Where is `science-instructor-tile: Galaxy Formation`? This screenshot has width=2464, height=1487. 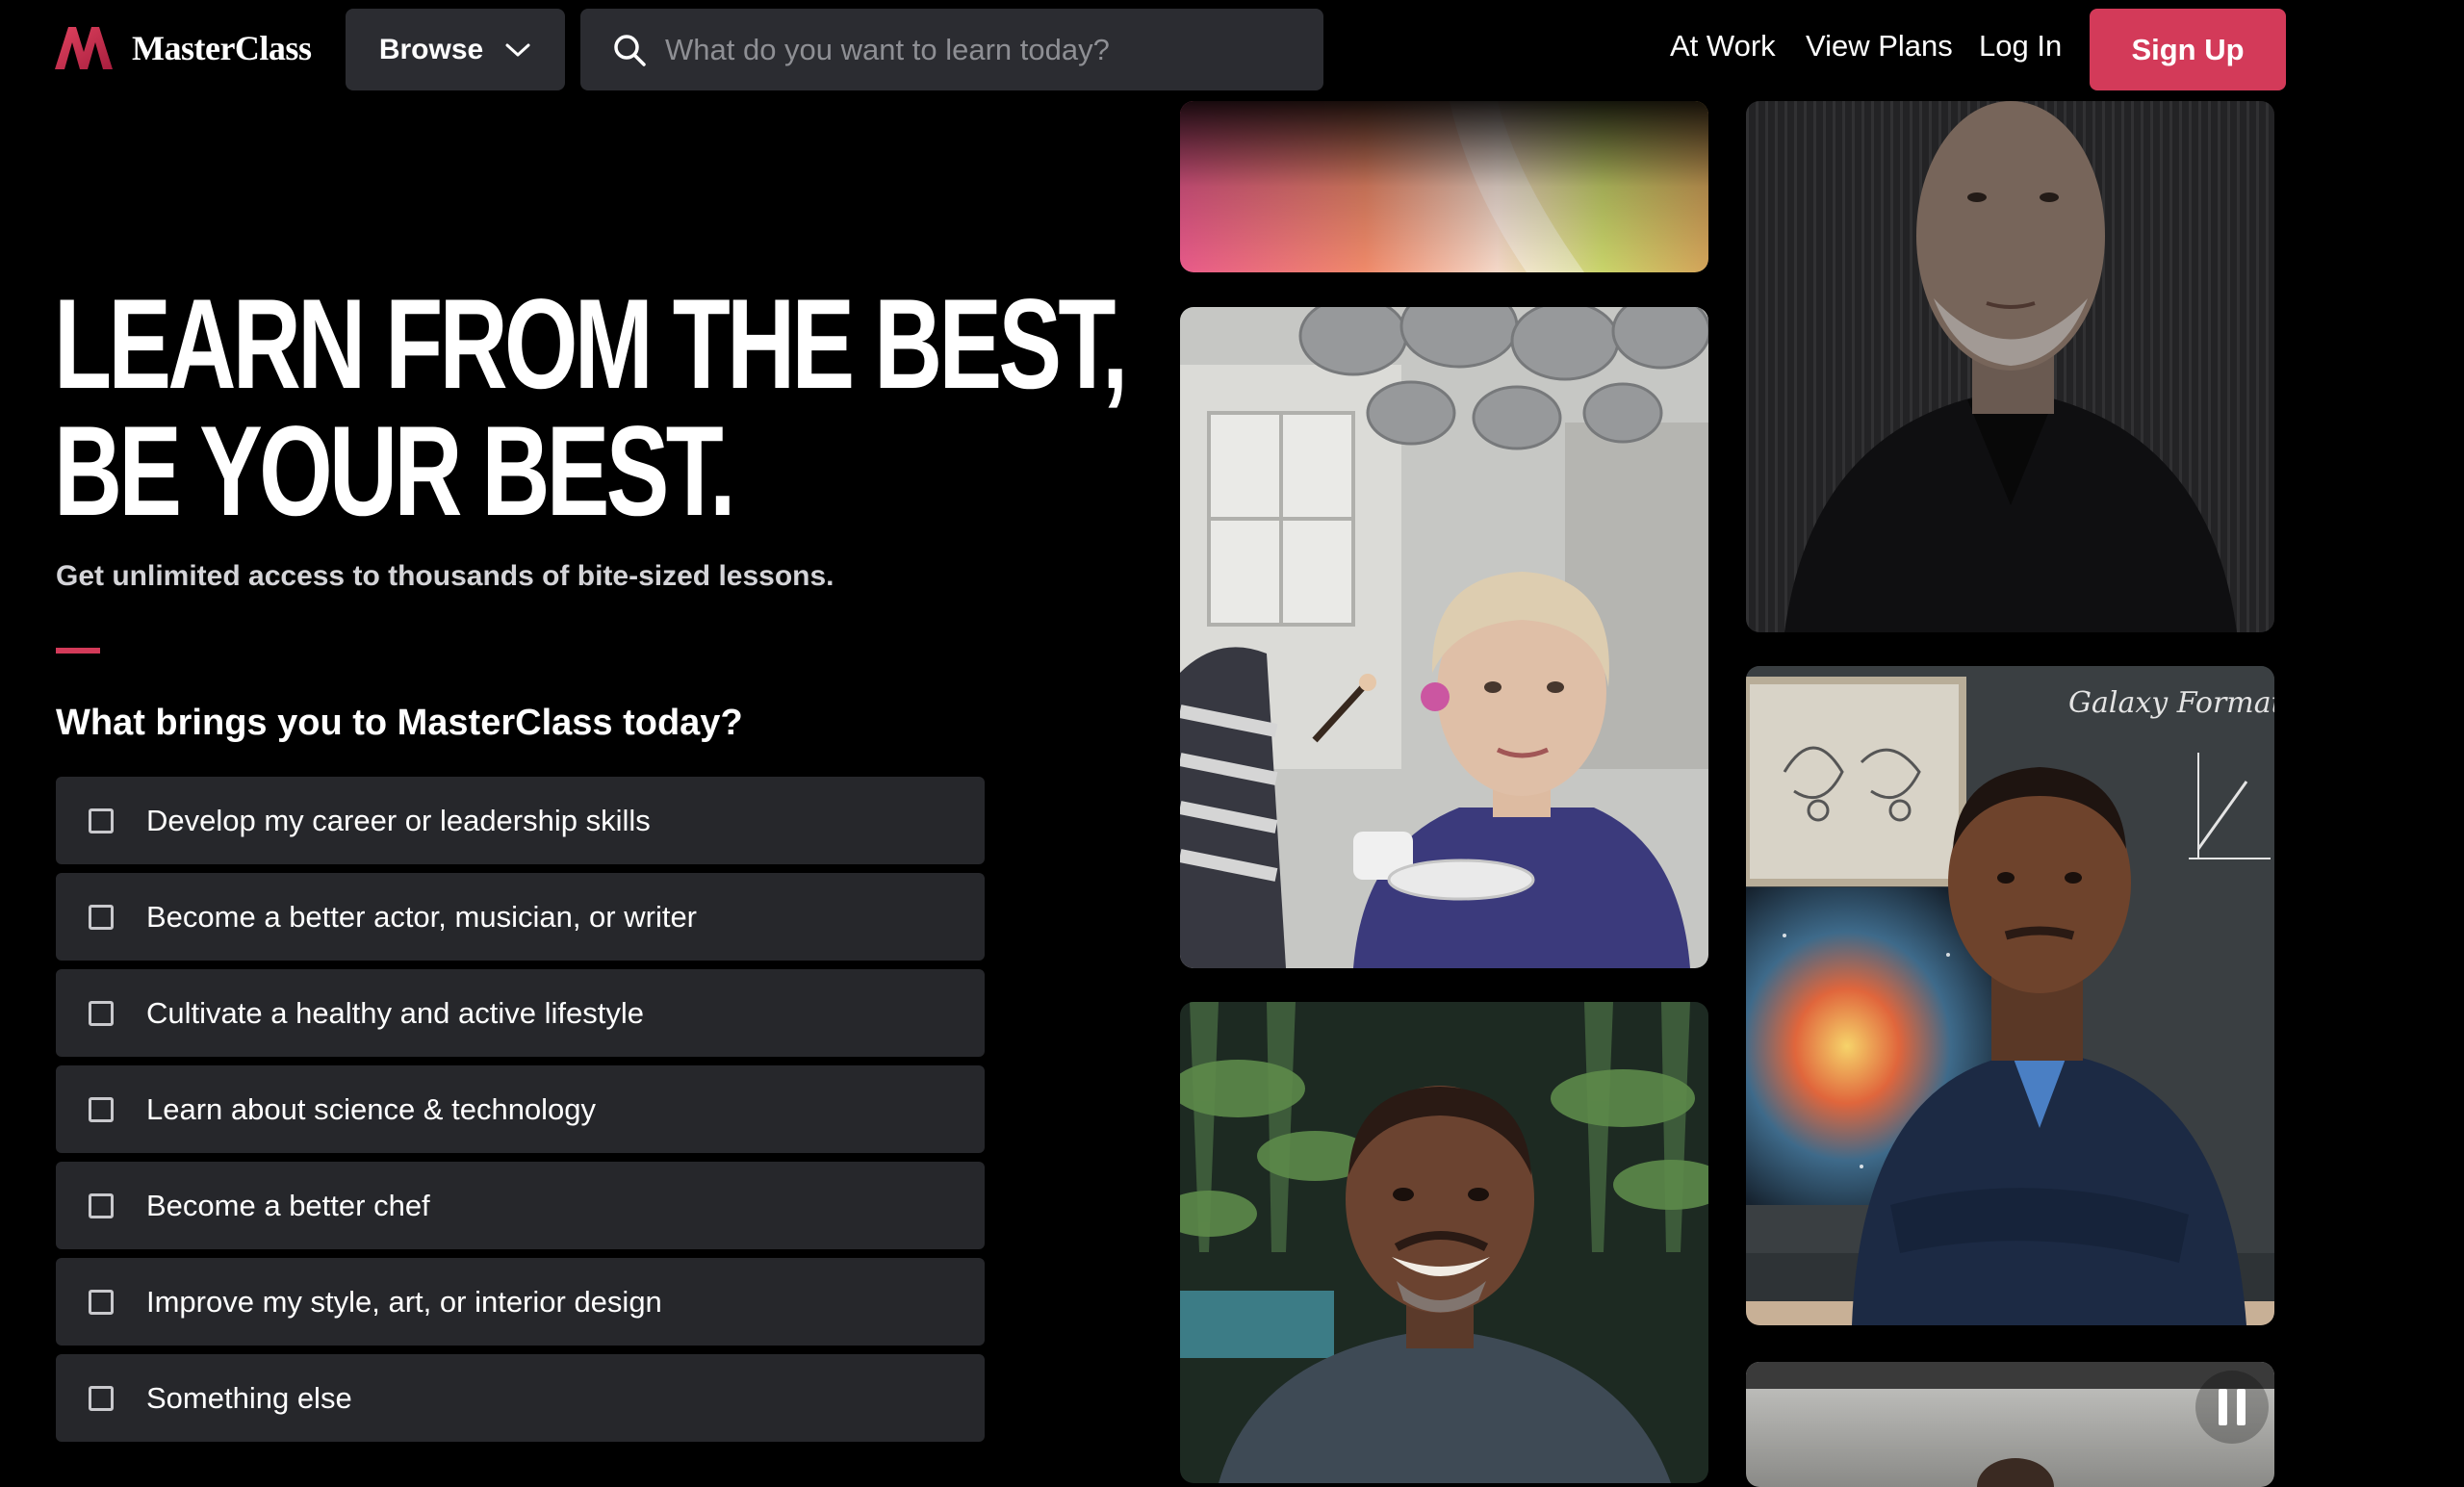 science-instructor-tile: Galaxy Formation is located at coordinates (2010, 995).